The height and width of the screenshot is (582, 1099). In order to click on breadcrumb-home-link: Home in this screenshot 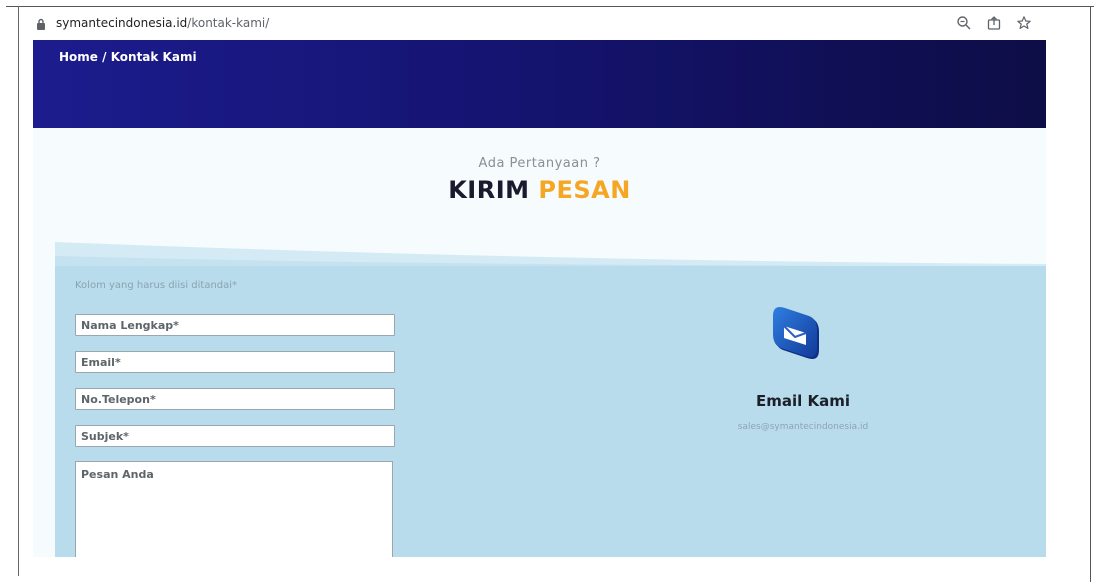, I will do `click(78, 57)`.